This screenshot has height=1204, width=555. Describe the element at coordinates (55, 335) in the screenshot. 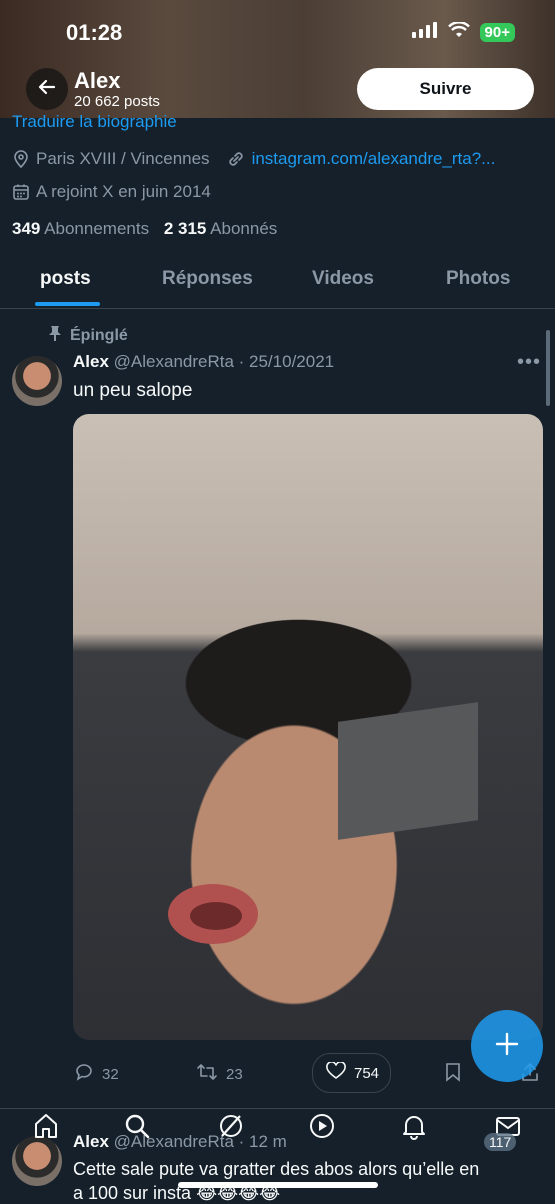

I see `pin-icon` at that location.